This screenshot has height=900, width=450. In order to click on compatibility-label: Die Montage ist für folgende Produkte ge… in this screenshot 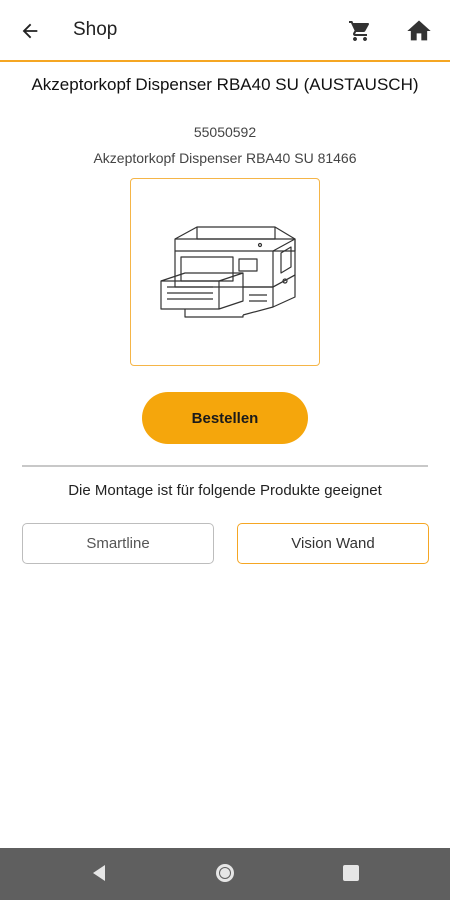, I will do `click(225, 490)`.